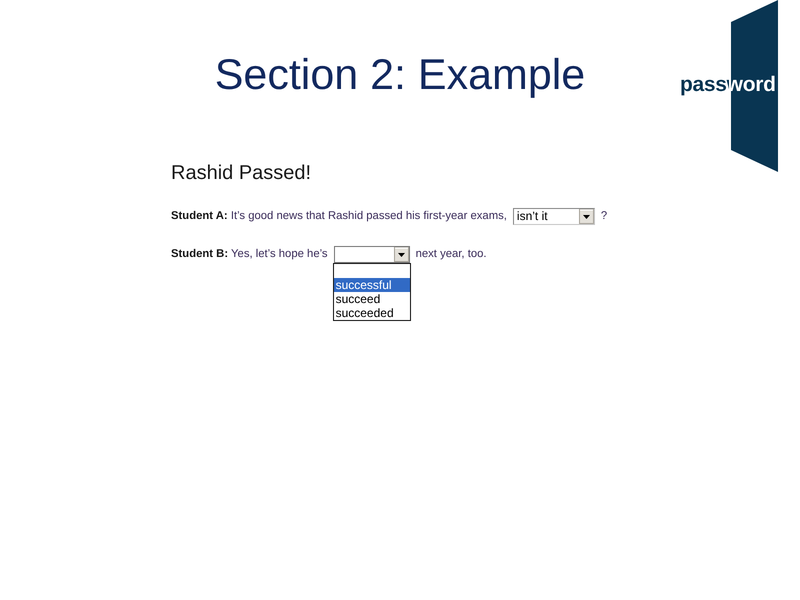 The width and height of the screenshot is (800, 600). What do you see at coordinates (249, 254) in the screenshot?
I see `dialogue-text: Student B: Yes, let’s hope he’s` at bounding box center [249, 254].